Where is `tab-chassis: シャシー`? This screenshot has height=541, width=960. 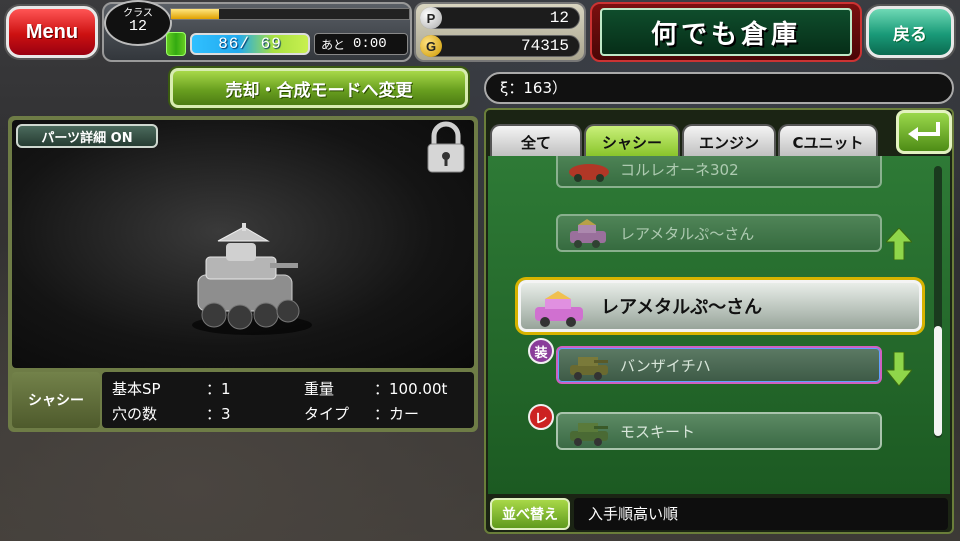
tab-chassis: シャシー is located at coordinates (632, 141).